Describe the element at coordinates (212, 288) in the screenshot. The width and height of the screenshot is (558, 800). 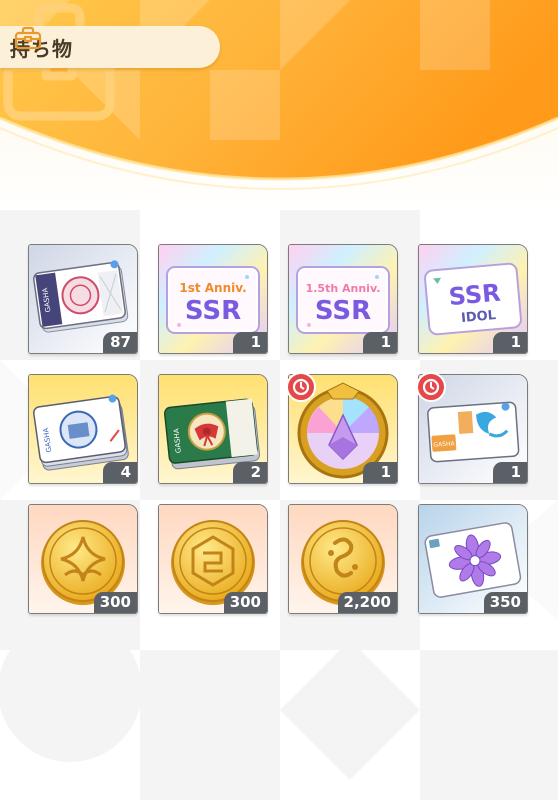
I see `ticket-label-top: 1st Anniv.` at that location.